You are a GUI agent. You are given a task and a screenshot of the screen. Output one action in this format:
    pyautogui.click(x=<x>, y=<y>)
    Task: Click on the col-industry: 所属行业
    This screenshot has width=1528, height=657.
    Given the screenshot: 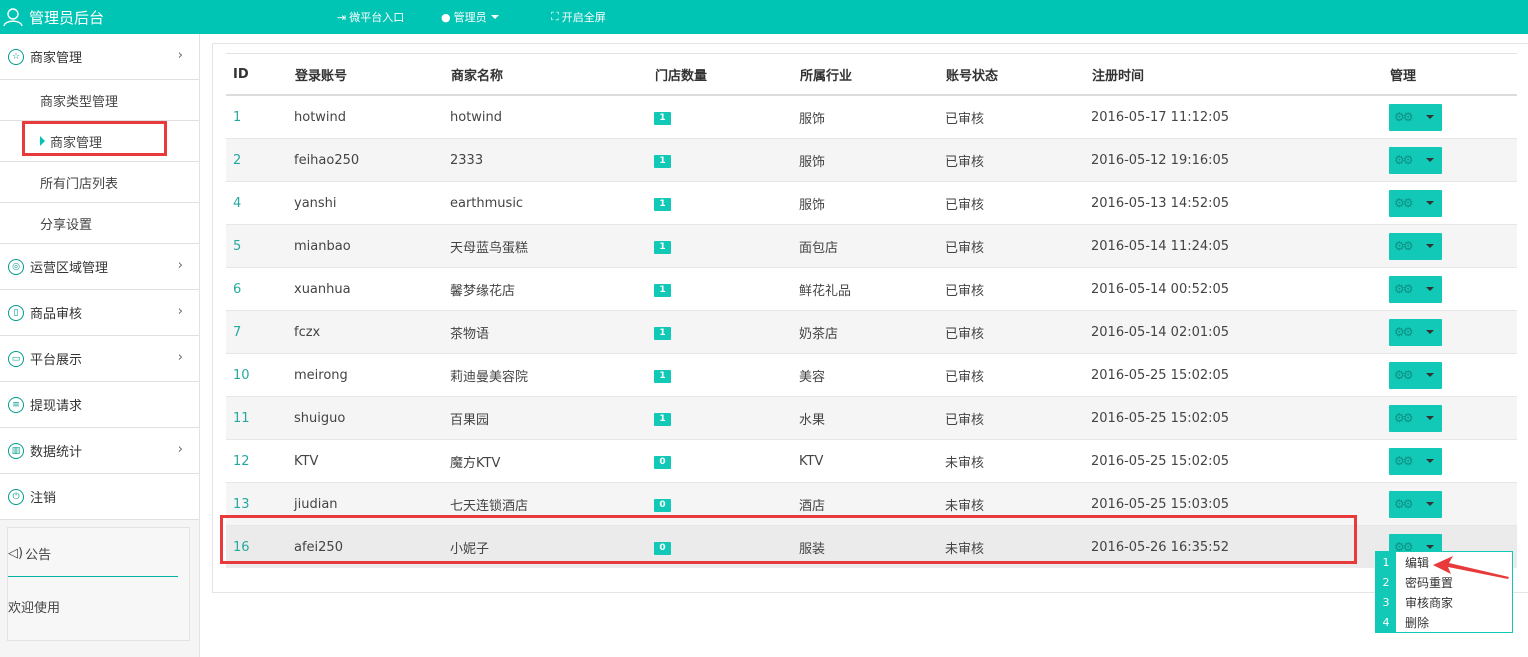 What is the action you would take?
    pyautogui.click(x=872, y=74)
    